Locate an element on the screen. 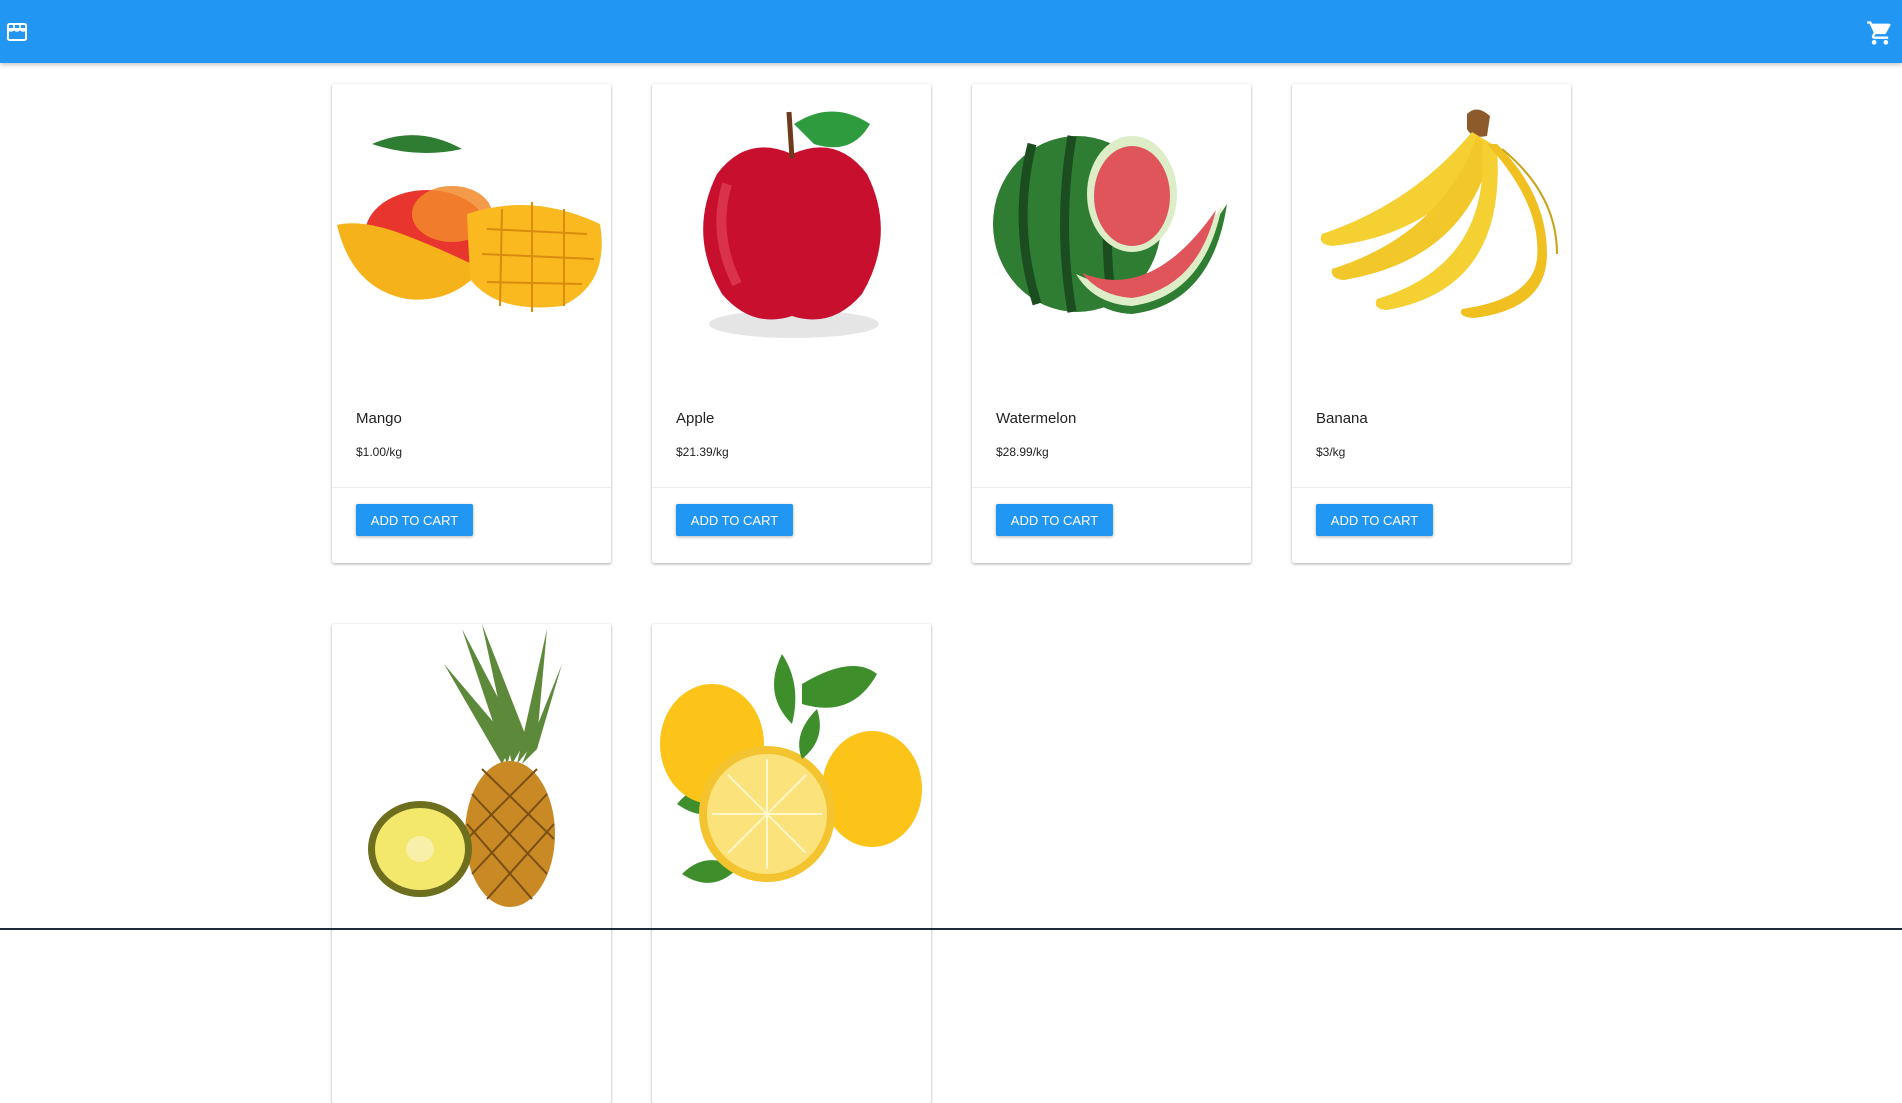  product-price: $21.39/kg is located at coordinates (702, 452).